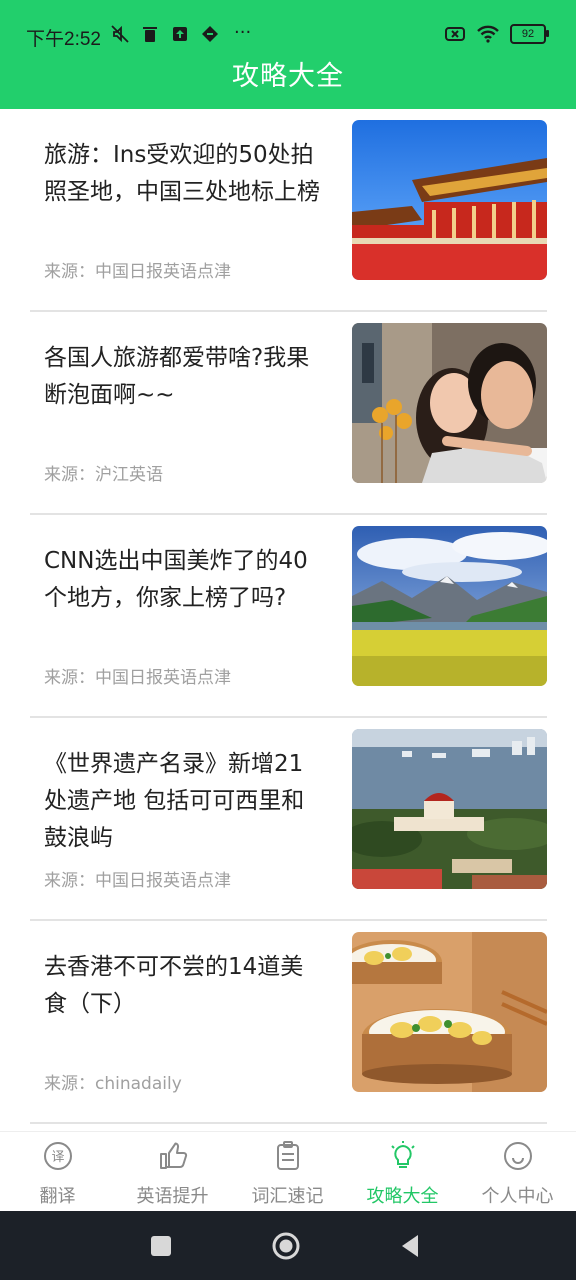  Describe the element at coordinates (518, 1156) in the screenshot. I see `smiley-icon` at that location.